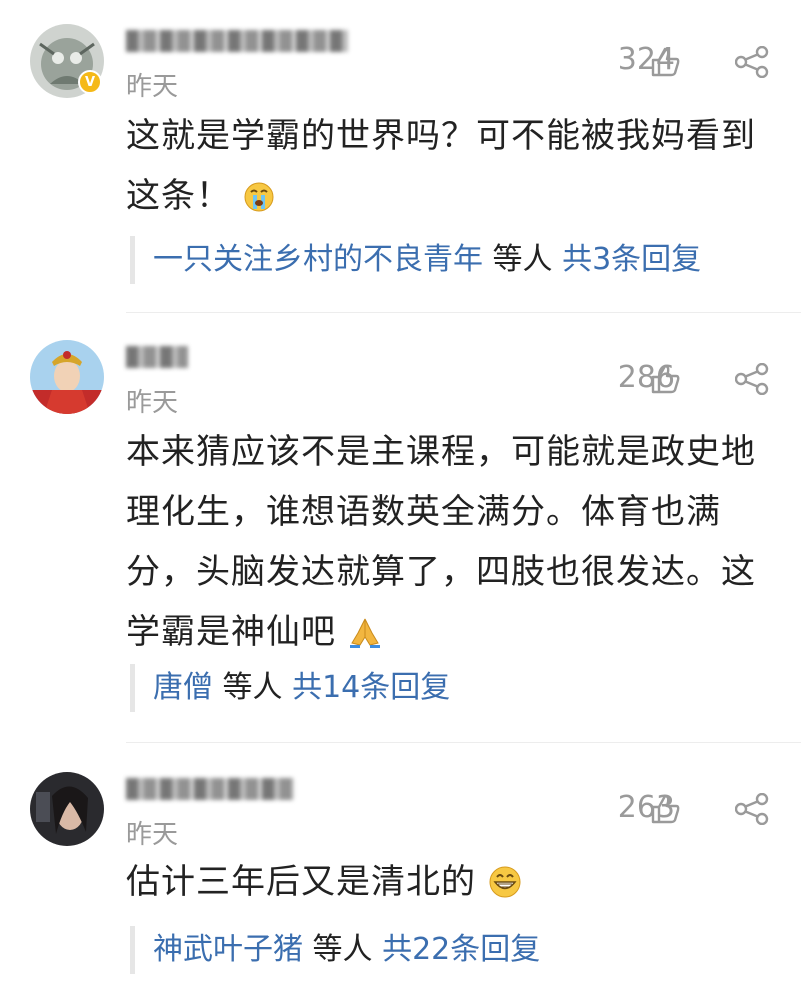 Image resolution: width=801 pixels, height=1000 pixels. I want to click on comment-text: 这就是学霸的世界吗？可不能被我妈看到这条！, so click(441, 166).